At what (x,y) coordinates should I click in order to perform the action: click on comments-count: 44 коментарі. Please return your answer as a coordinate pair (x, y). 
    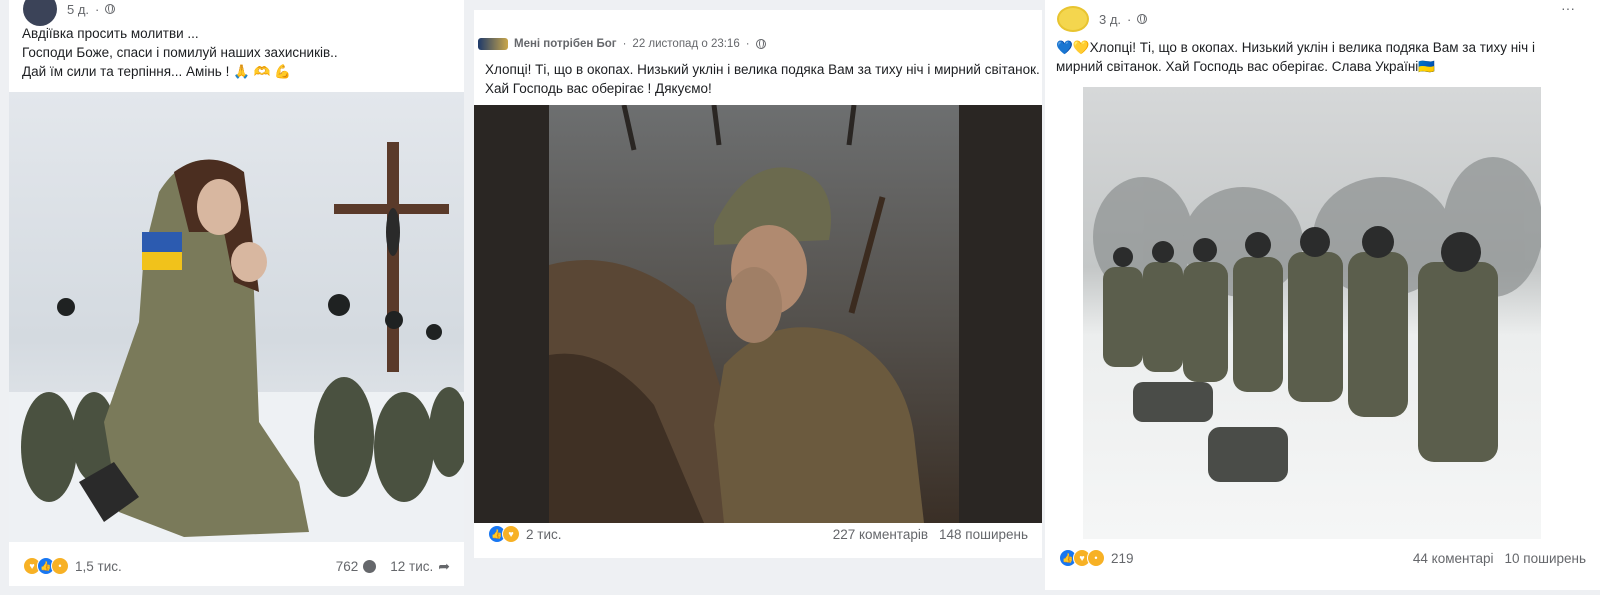
    Looking at the image, I should click on (1453, 558).